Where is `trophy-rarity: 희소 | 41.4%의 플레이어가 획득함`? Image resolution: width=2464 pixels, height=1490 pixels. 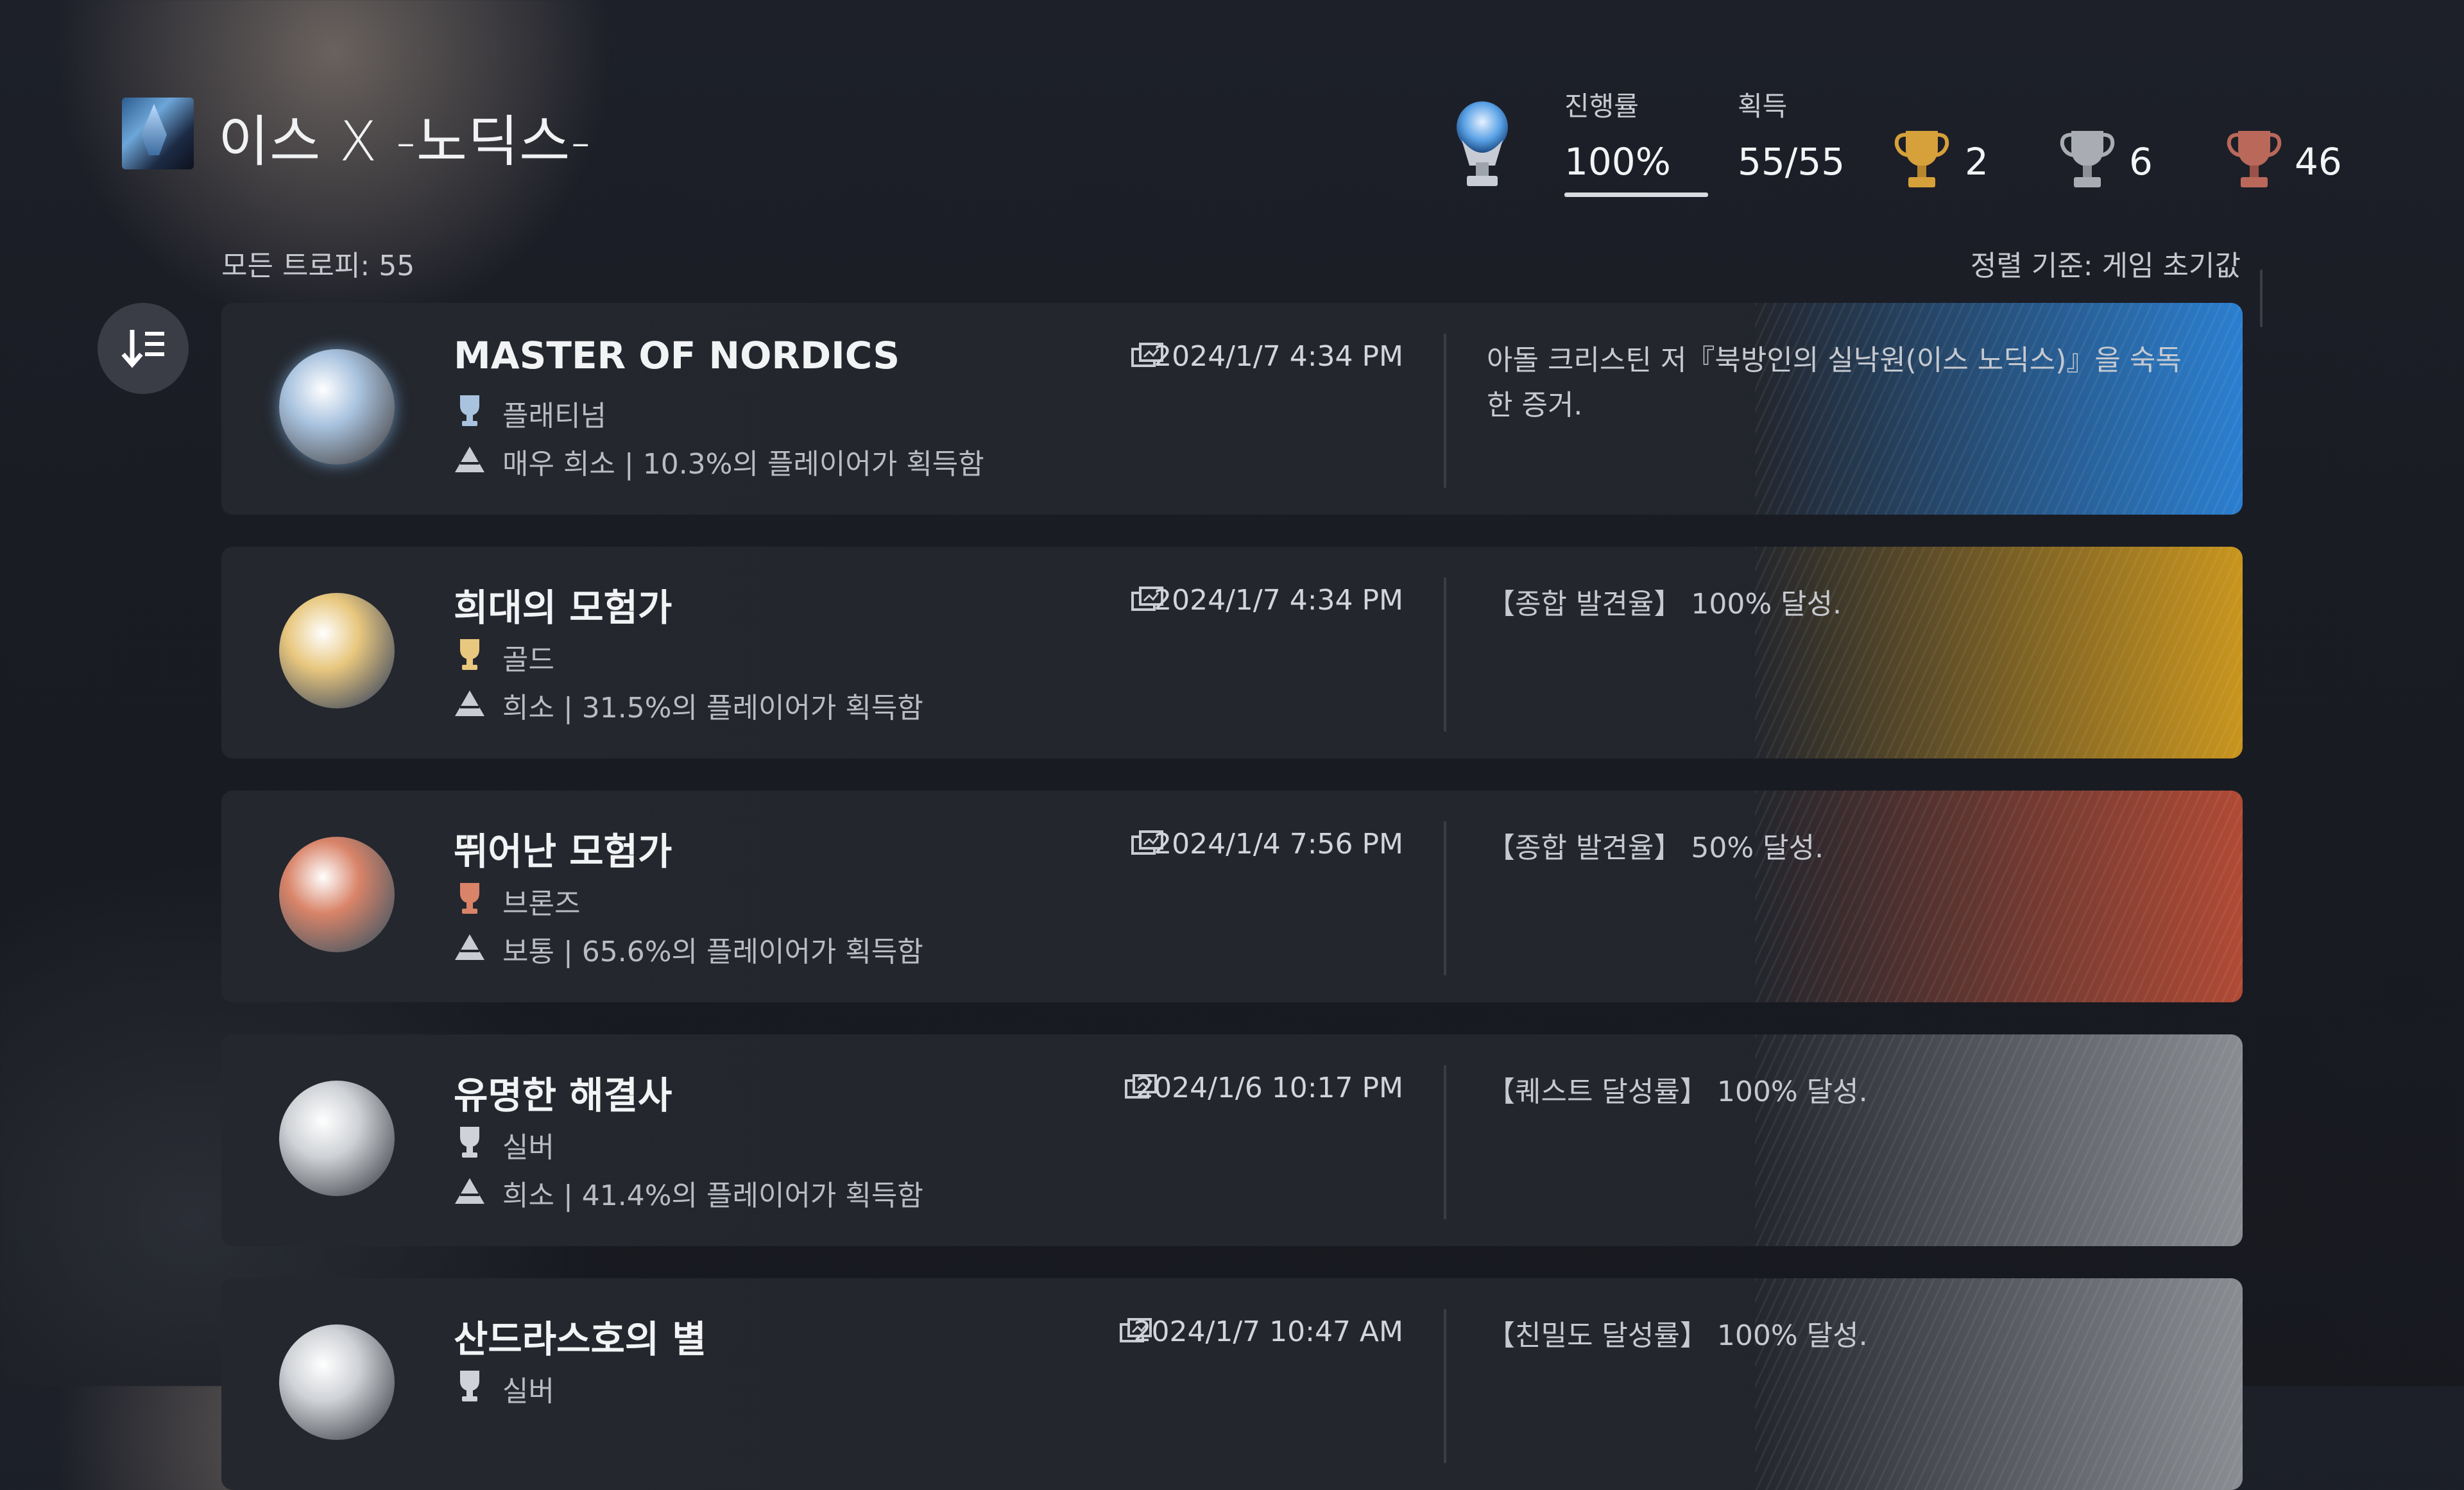 trophy-rarity: 희소 | 41.4%의 플레이어가 획득함 is located at coordinates (713, 1195).